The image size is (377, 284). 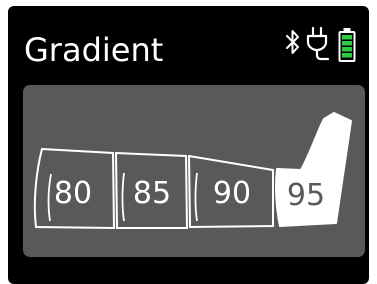 I want to click on segment-label-1: 80, so click(x=73, y=193).